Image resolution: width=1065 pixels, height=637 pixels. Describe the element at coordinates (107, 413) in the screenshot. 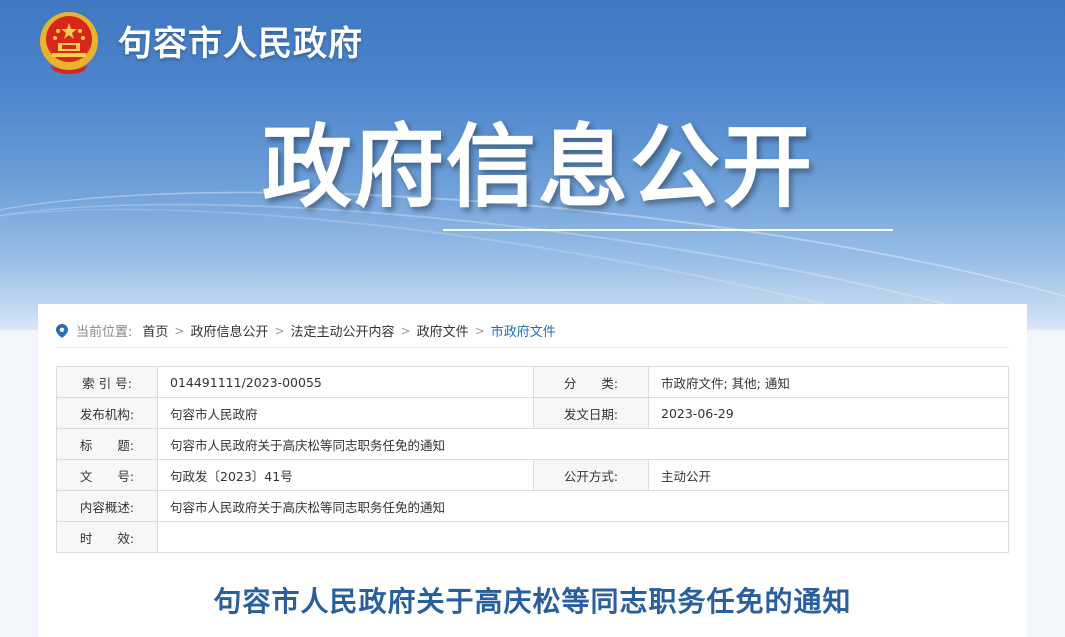

I see `issuer-label: 发布机构:` at that location.